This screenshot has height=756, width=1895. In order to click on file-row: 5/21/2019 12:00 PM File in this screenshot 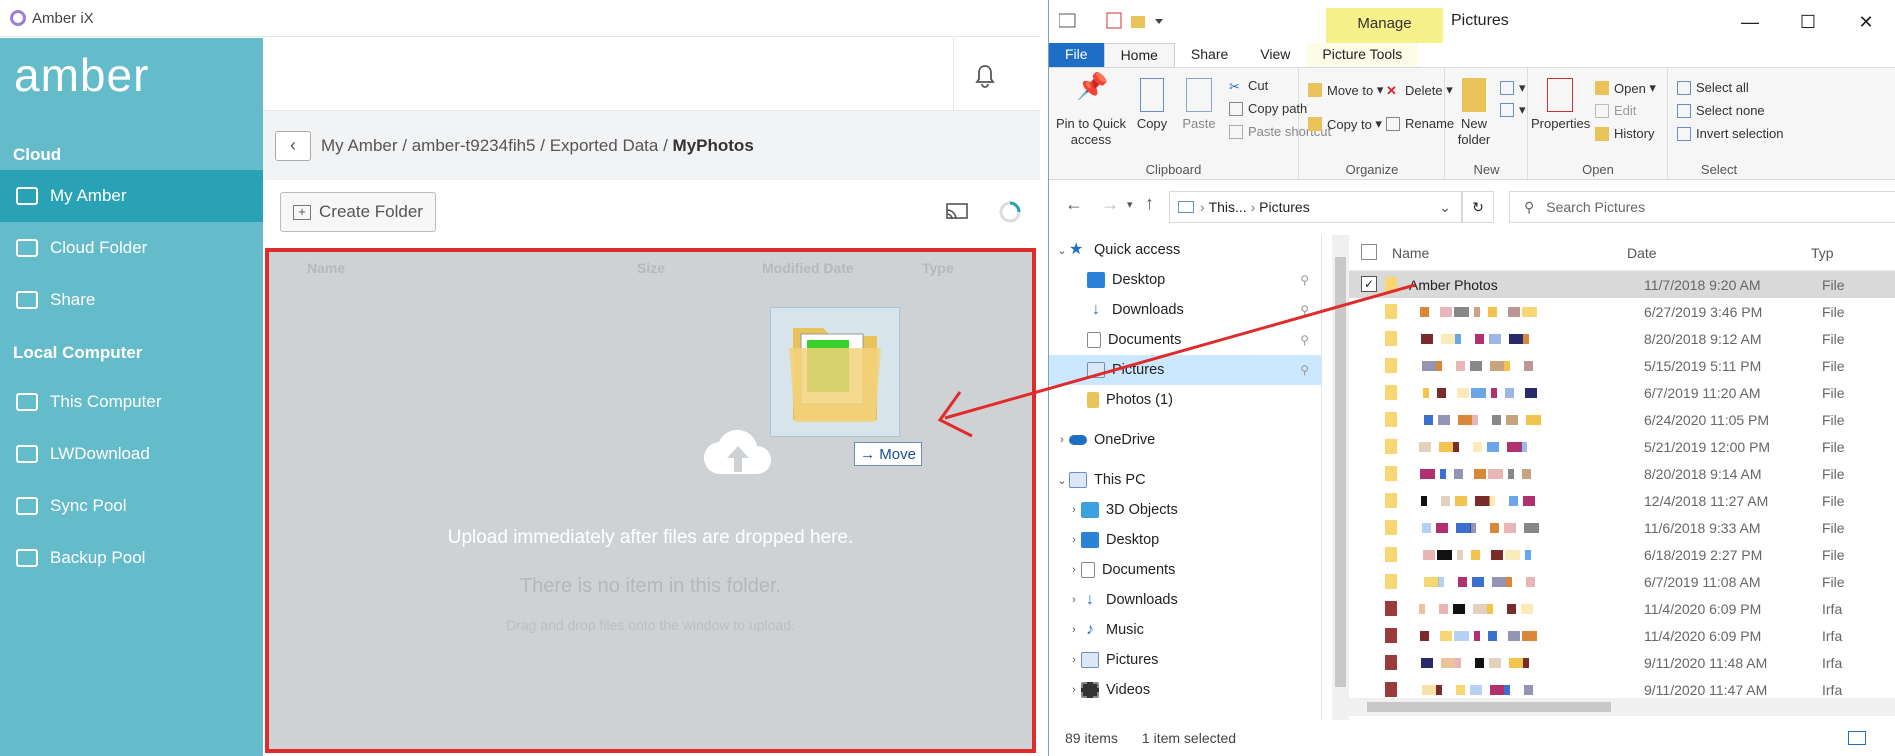, I will do `click(1622, 446)`.